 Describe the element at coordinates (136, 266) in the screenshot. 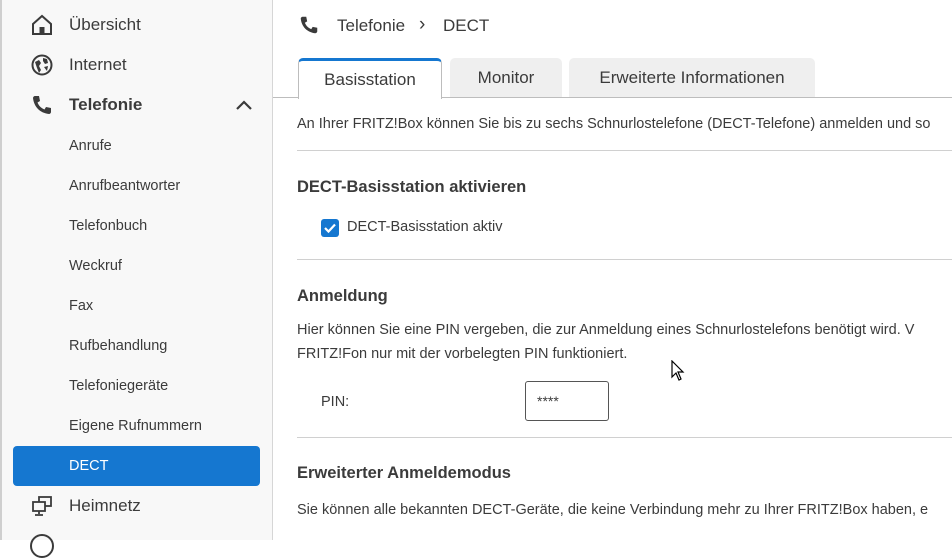

I see `sidebar-item-weckruf: Weckruf` at that location.